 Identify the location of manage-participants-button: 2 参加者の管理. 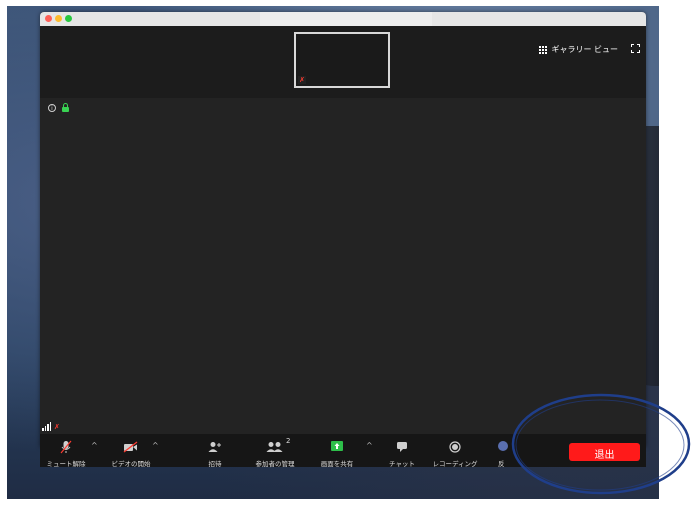
(275, 451).